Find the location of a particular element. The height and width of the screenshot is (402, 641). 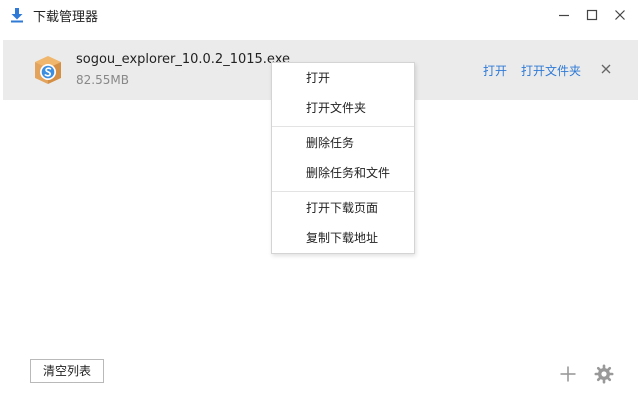

open-link: 打开 is located at coordinates (495, 70).